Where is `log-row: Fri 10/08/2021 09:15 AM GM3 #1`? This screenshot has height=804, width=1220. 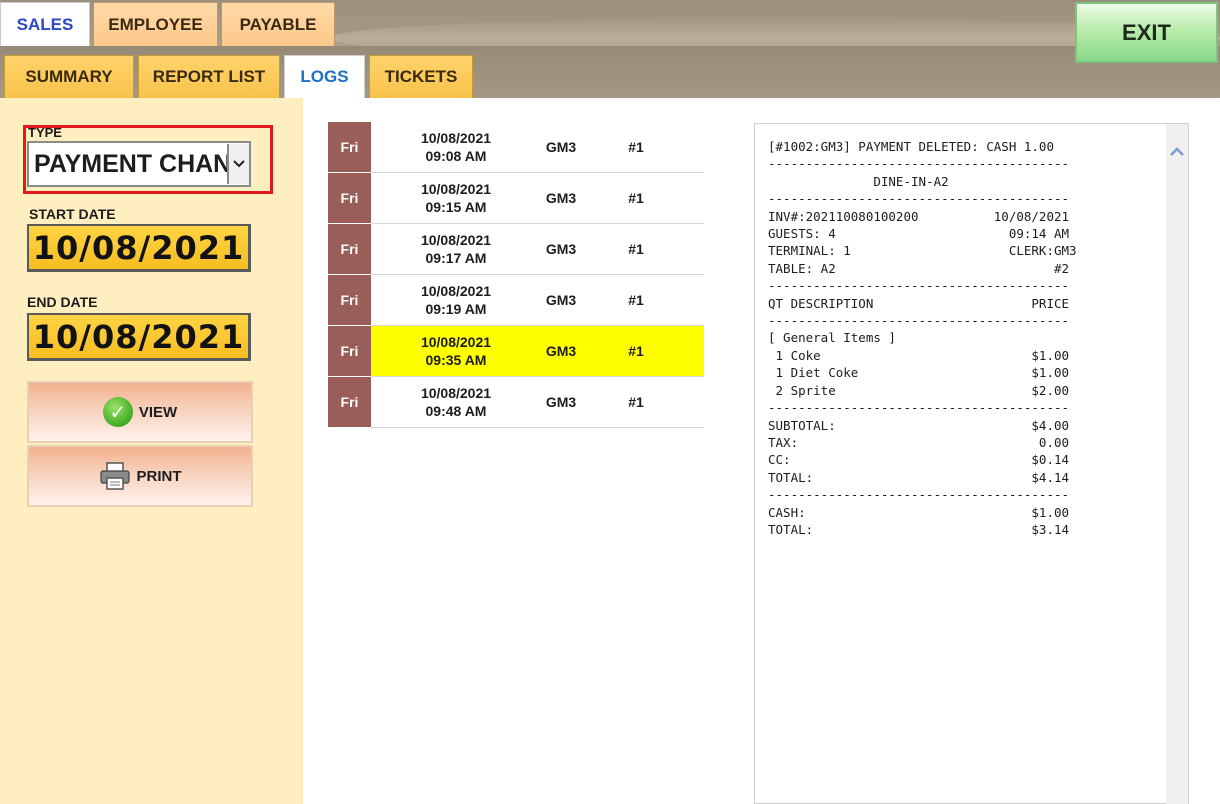
log-row: Fri 10/08/2021 09:15 AM GM3 #1 is located at coordinates (516, 198).